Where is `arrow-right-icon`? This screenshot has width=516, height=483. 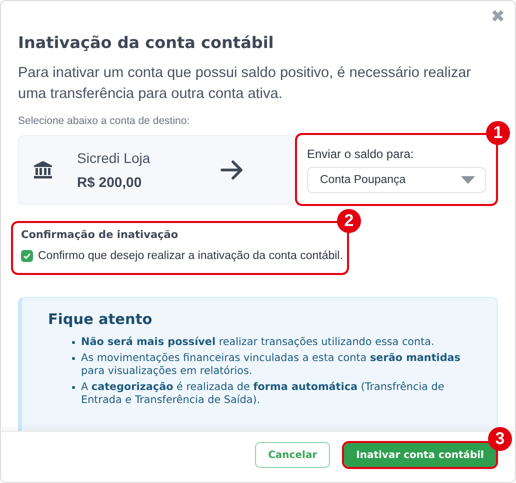
arrow-right-icon is located at coordinates (232, 170).